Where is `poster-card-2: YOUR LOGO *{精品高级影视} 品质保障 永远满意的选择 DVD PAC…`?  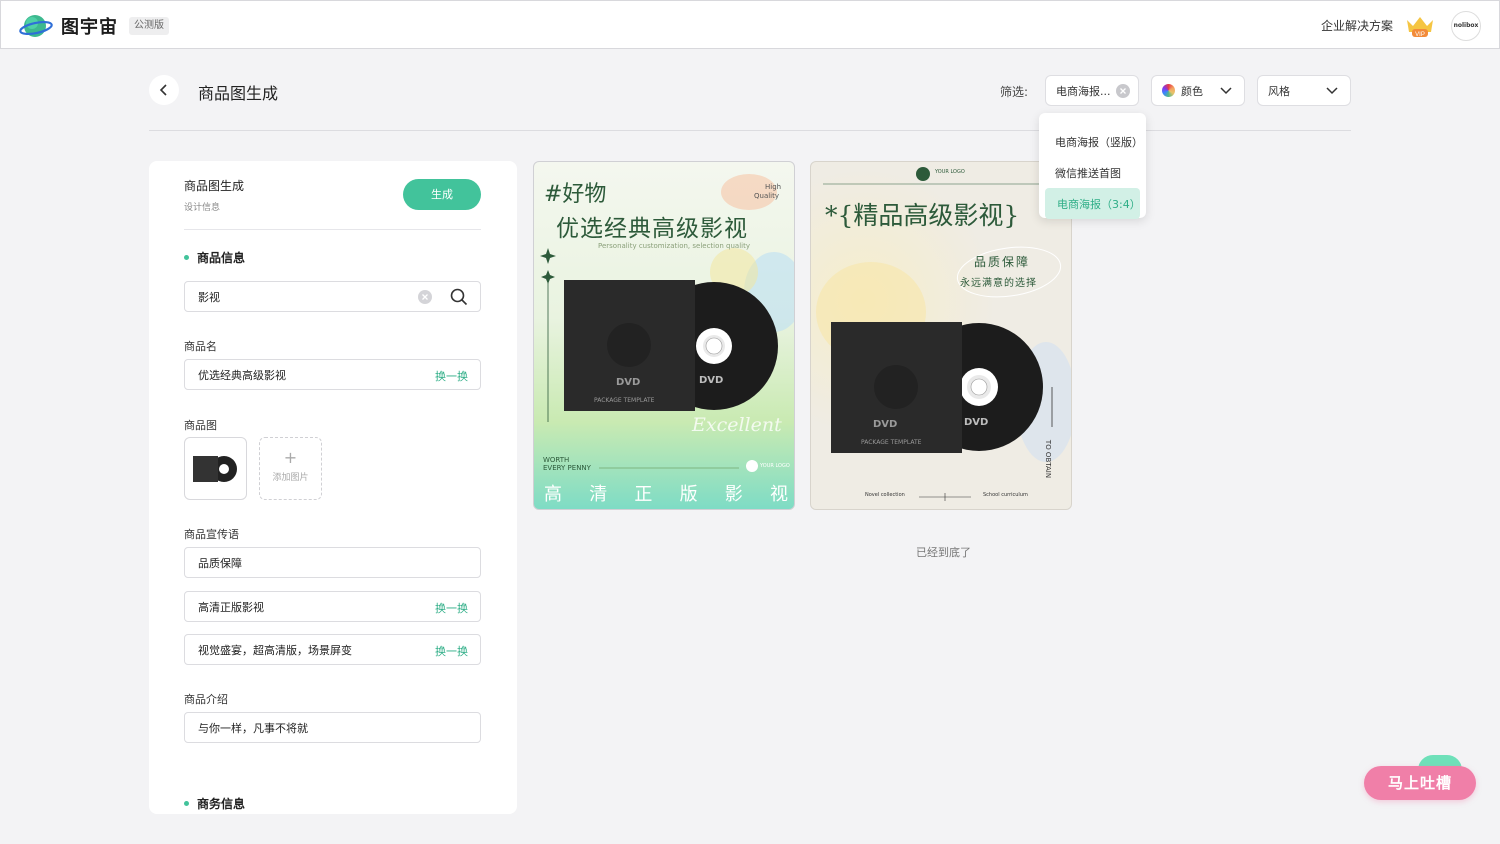 poster-card-2: YOUR LOGO *{精品高级影视} 品质保障 永远满意的选择 DVD PAC… is located at coordinates (941, 335).